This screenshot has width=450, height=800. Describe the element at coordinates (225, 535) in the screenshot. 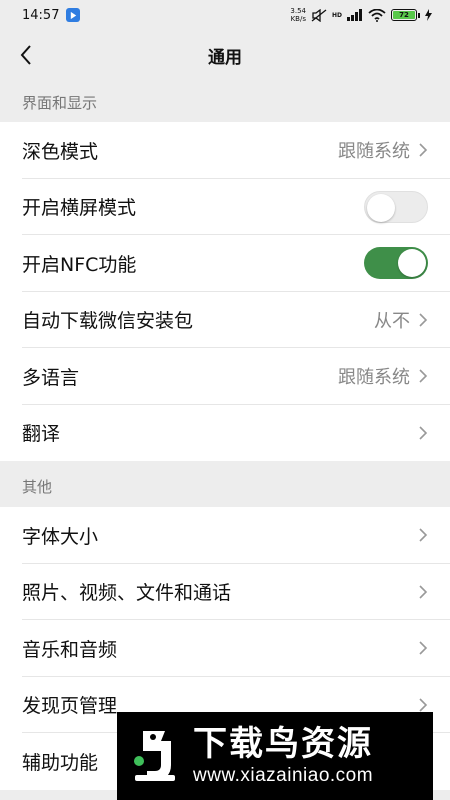

I see `setting-font-size: 字体大小` at that location.